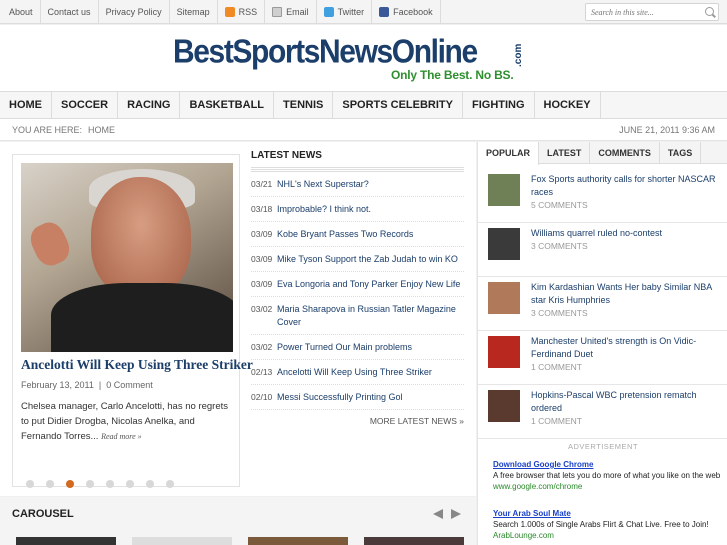 The image size is (727, 545). I want to click on rss-label: RSS, so click(248, 12).